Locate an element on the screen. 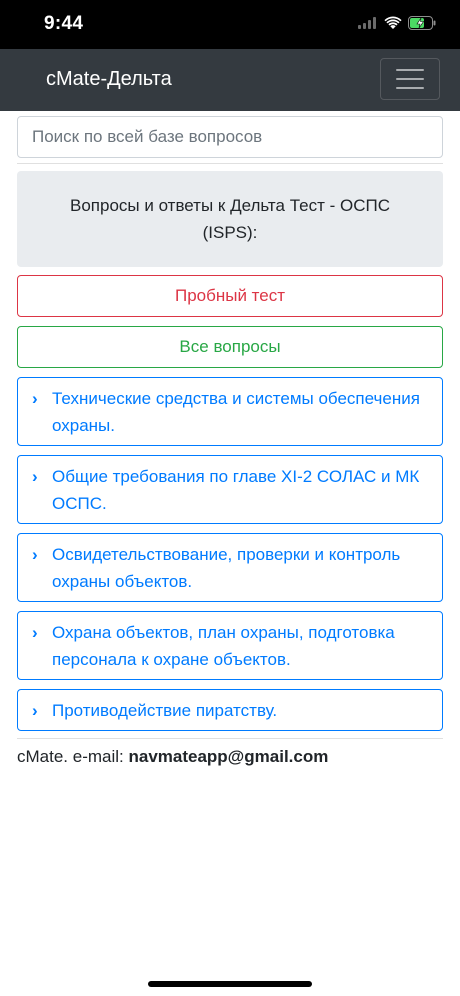 Image resolution: width=460 pixels, height=996 pixels. practice-test-button: Пробный тест is located at coordinates (230, 296).